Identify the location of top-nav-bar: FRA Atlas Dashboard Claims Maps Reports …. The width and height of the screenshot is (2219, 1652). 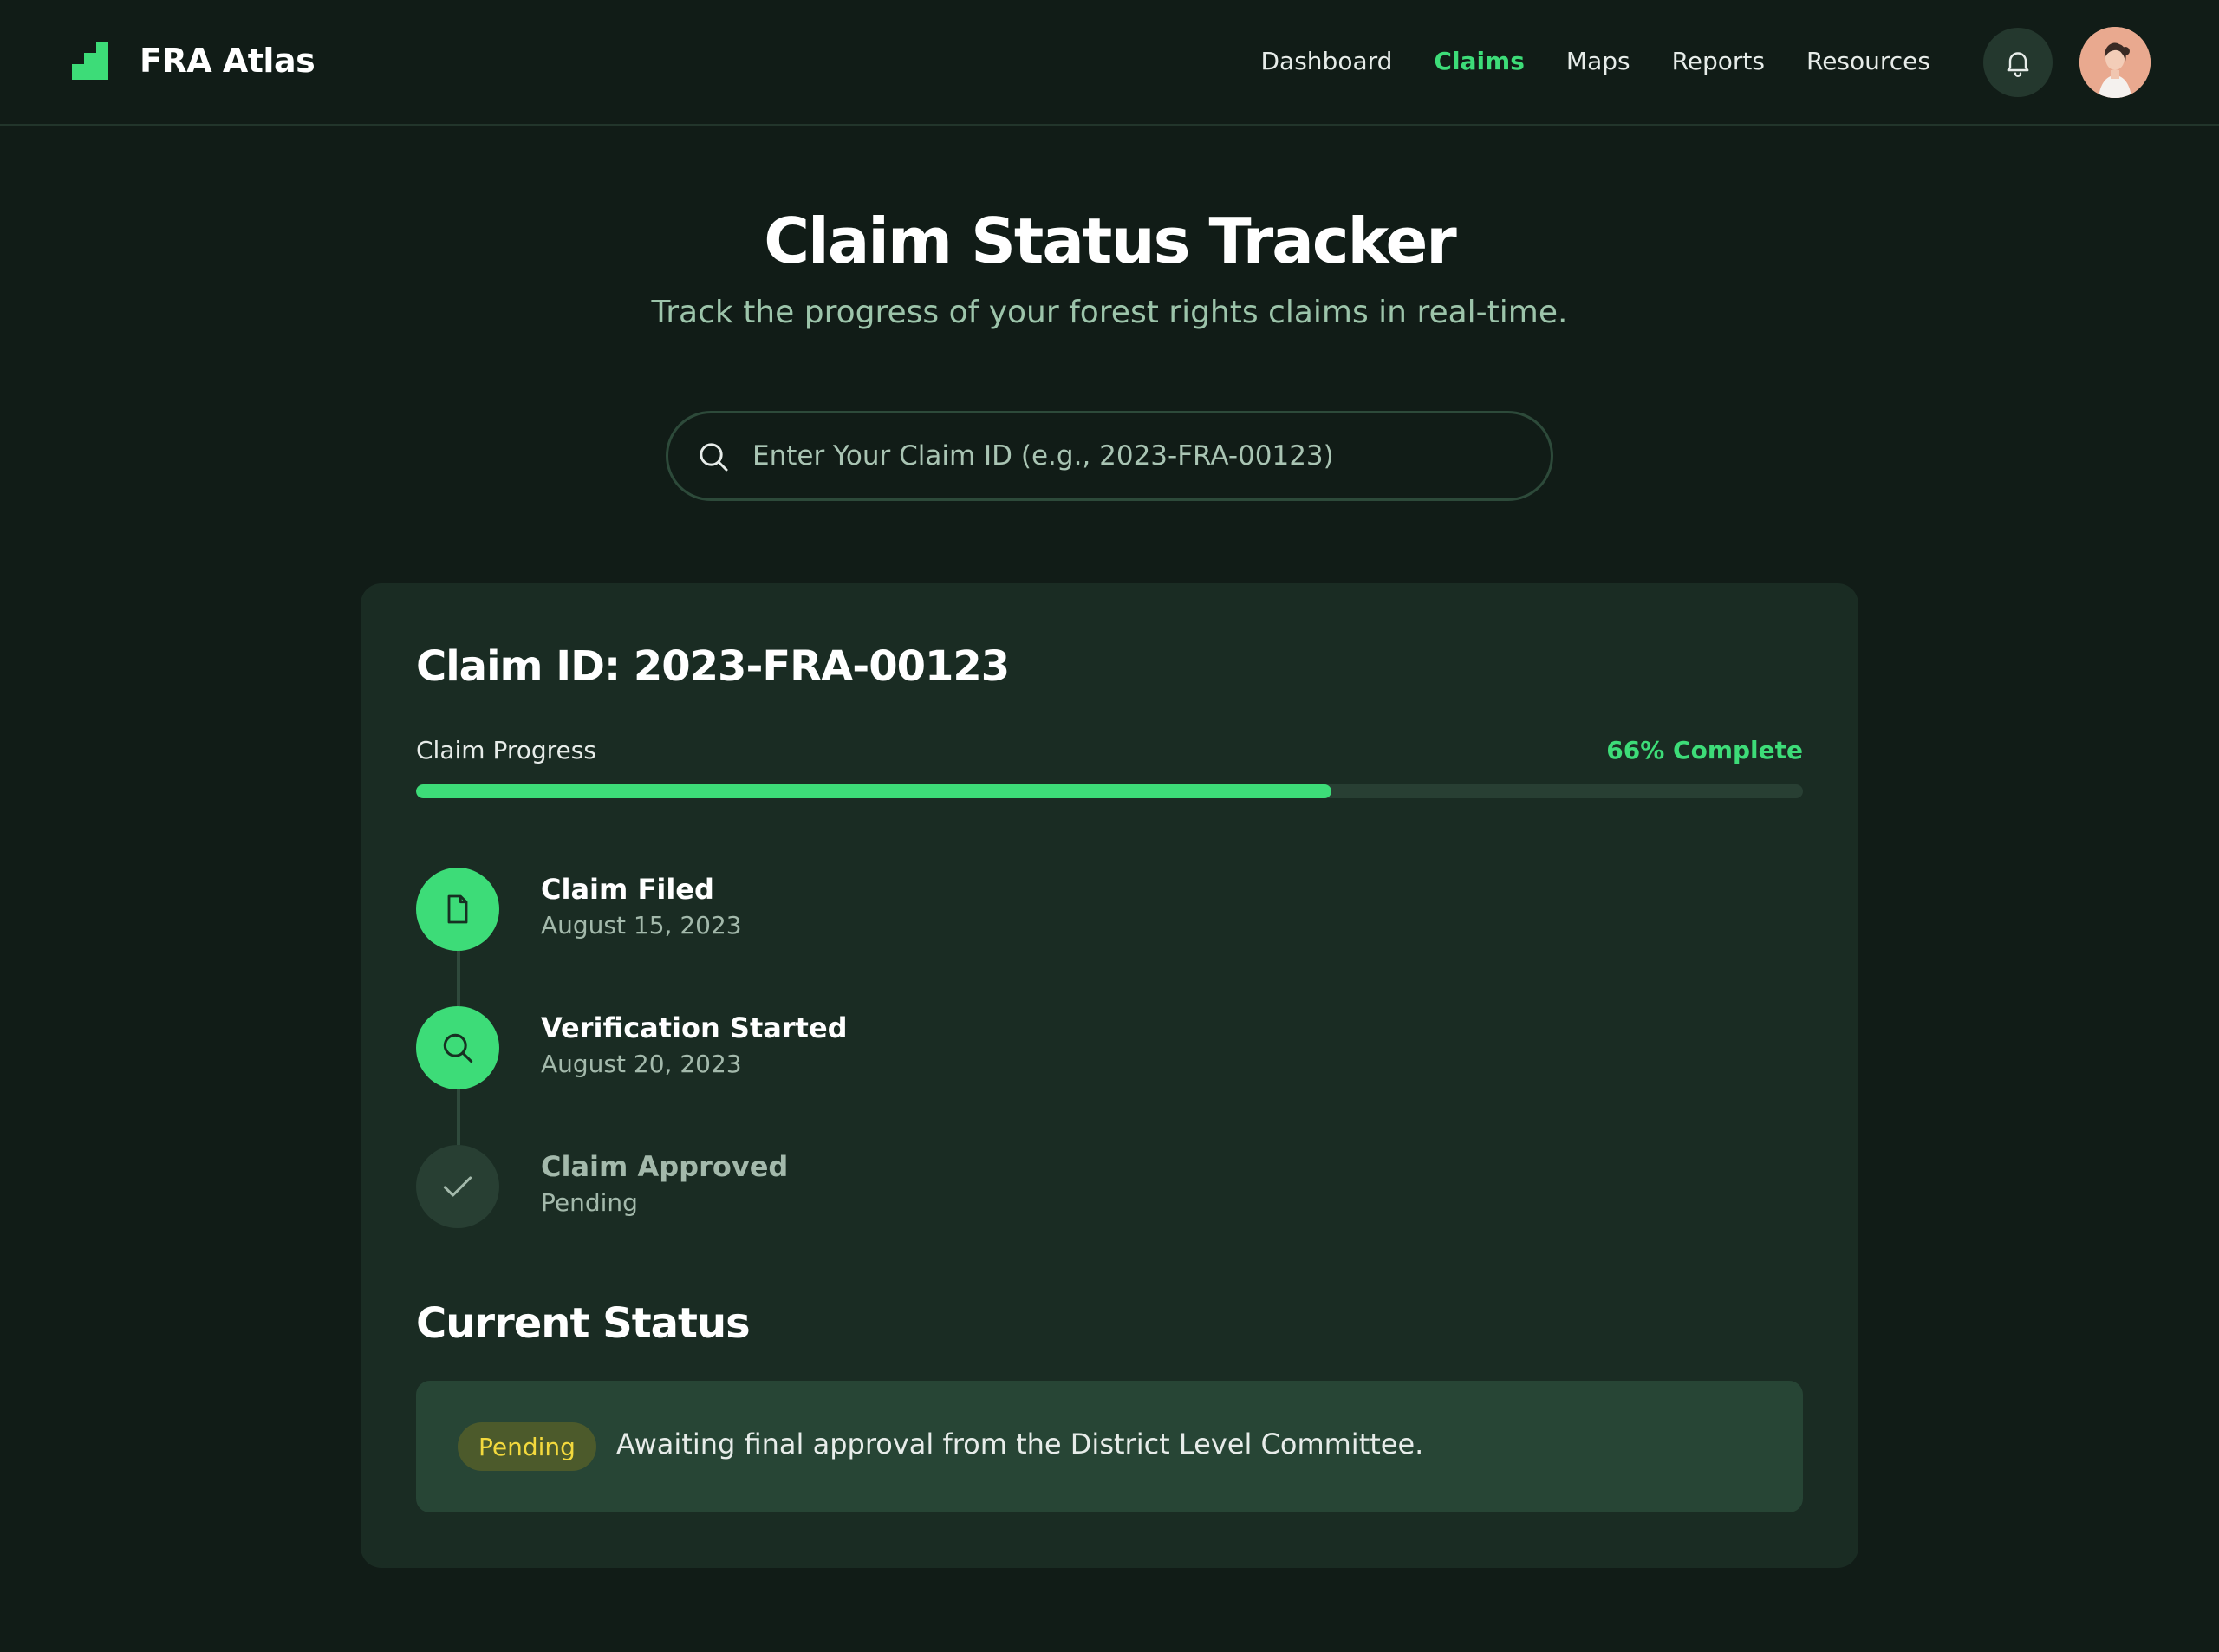
(1109, 63).